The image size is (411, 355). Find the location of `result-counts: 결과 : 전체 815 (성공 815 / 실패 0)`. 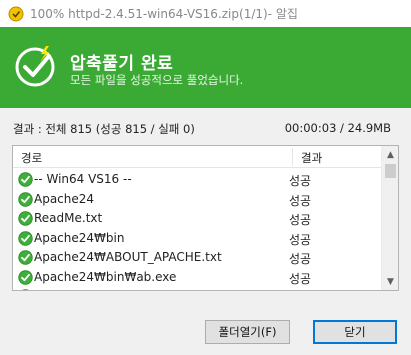

result-counts: 결과 : 전체 815 (성공 815 / 실패 0) is located at coordinates (104, 129).